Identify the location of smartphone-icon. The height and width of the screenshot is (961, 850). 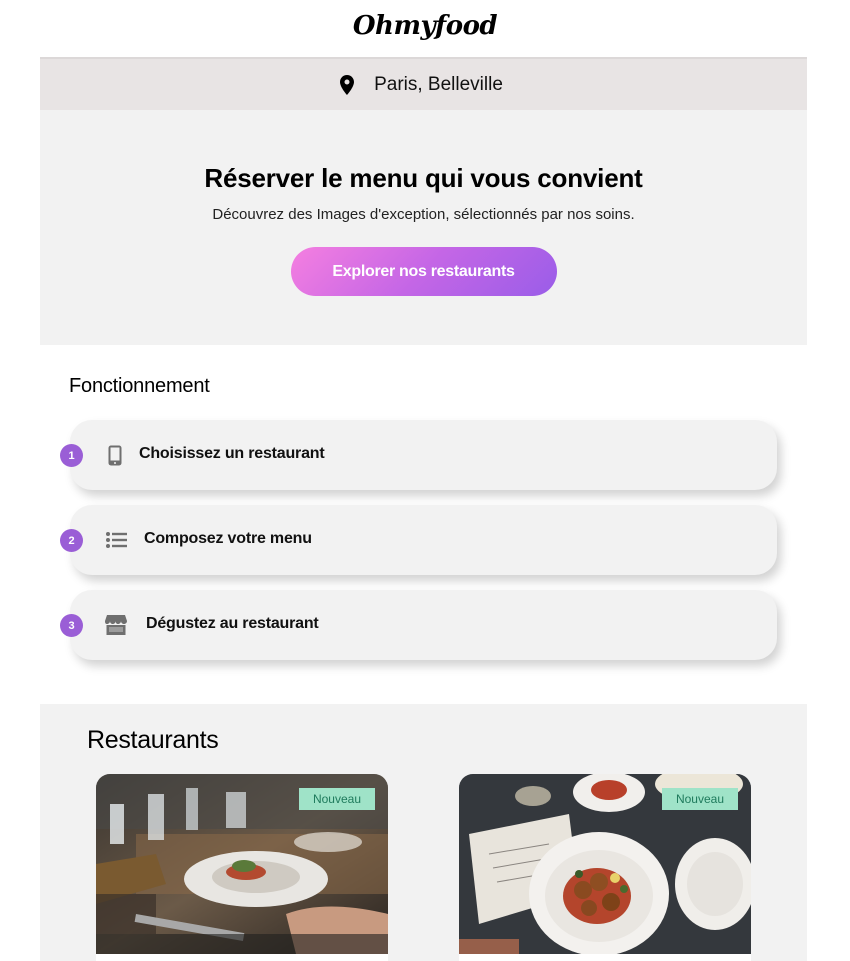
(115, 455).